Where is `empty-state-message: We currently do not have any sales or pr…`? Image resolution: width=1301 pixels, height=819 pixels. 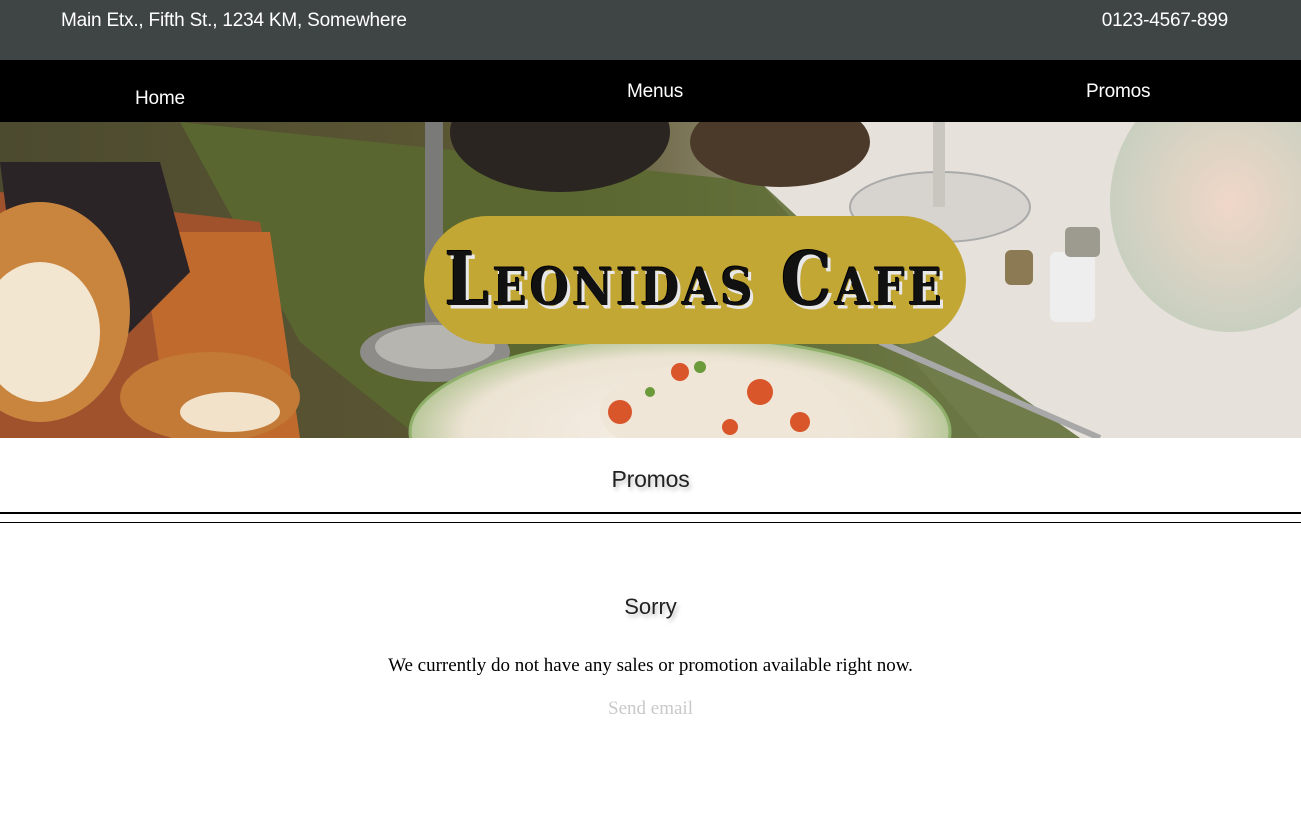 empty-state-message: We currently do not have any sales or pr… is located at coordinates (650, 665).